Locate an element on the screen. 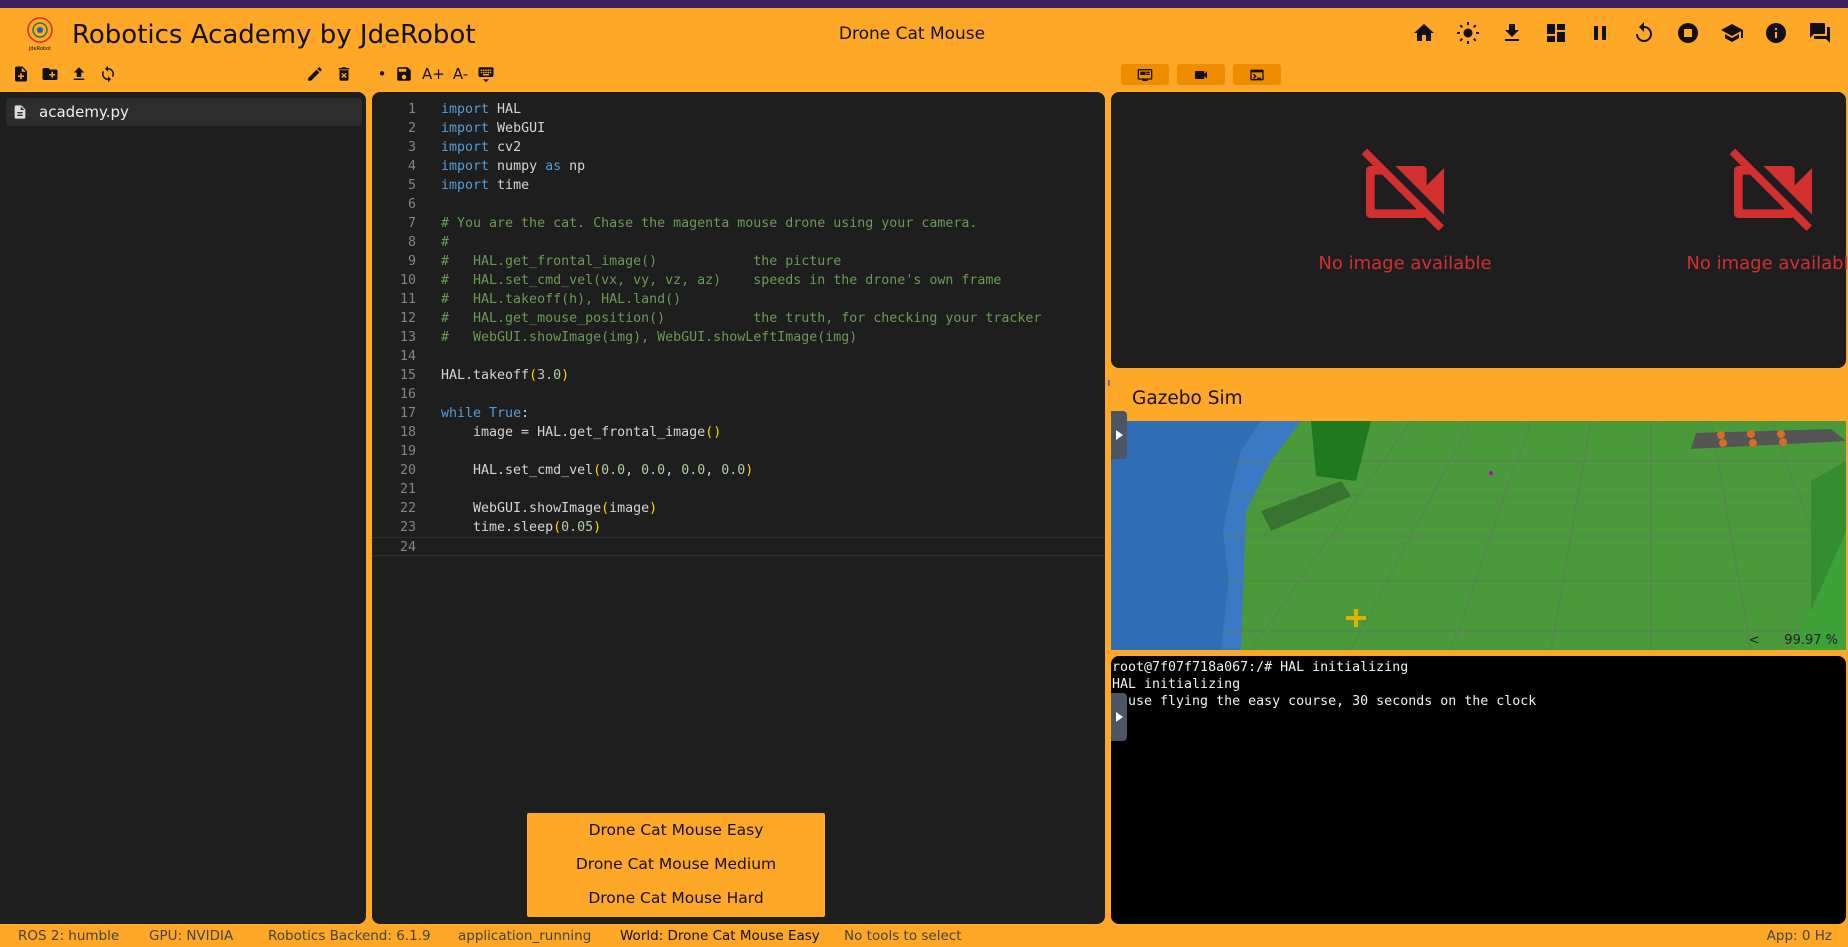 The height and width of the screenshot is (947, 1848). line-content: # HAL.get_frontal_image() the picture is located at coordinates (641, 261).